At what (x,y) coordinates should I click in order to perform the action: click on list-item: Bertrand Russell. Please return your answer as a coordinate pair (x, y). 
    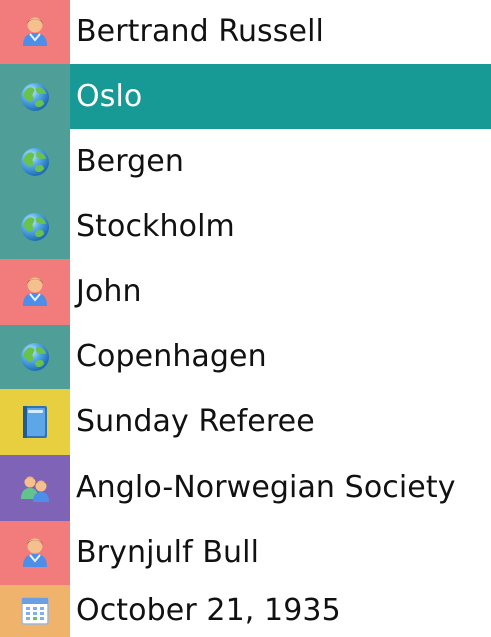
    Looking at the image, I should click on (245, 32).